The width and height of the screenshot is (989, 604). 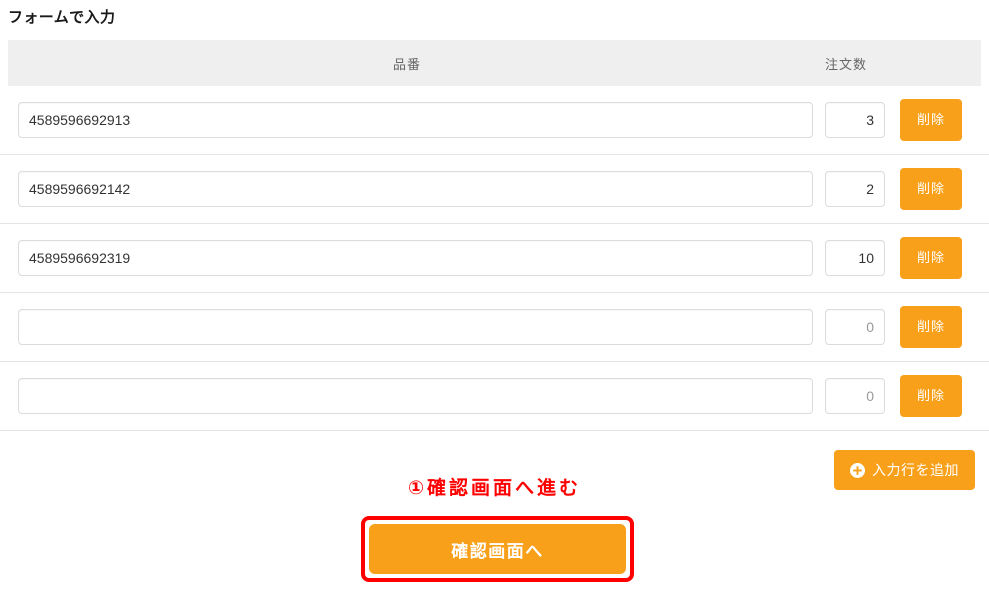 What do you see at coordinates (494, 63) in the screenshot?
I see `table-header: 品番 注文数` at bounding box center [494, 63].